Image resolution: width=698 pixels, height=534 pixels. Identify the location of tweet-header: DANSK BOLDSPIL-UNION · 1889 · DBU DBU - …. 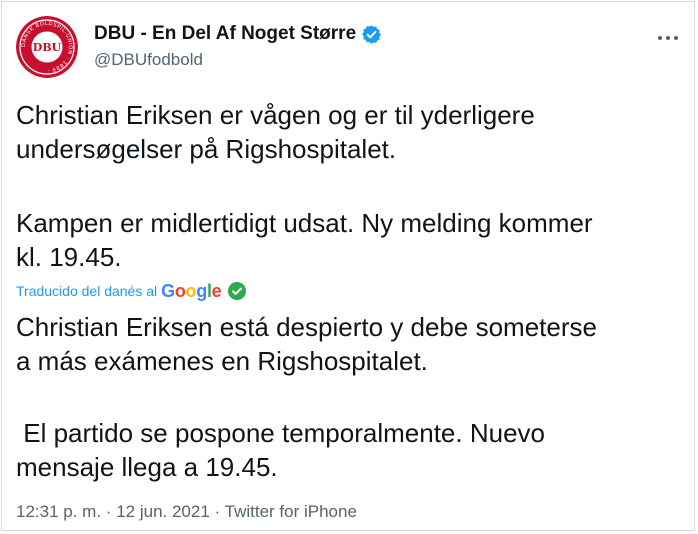
(351, 47).